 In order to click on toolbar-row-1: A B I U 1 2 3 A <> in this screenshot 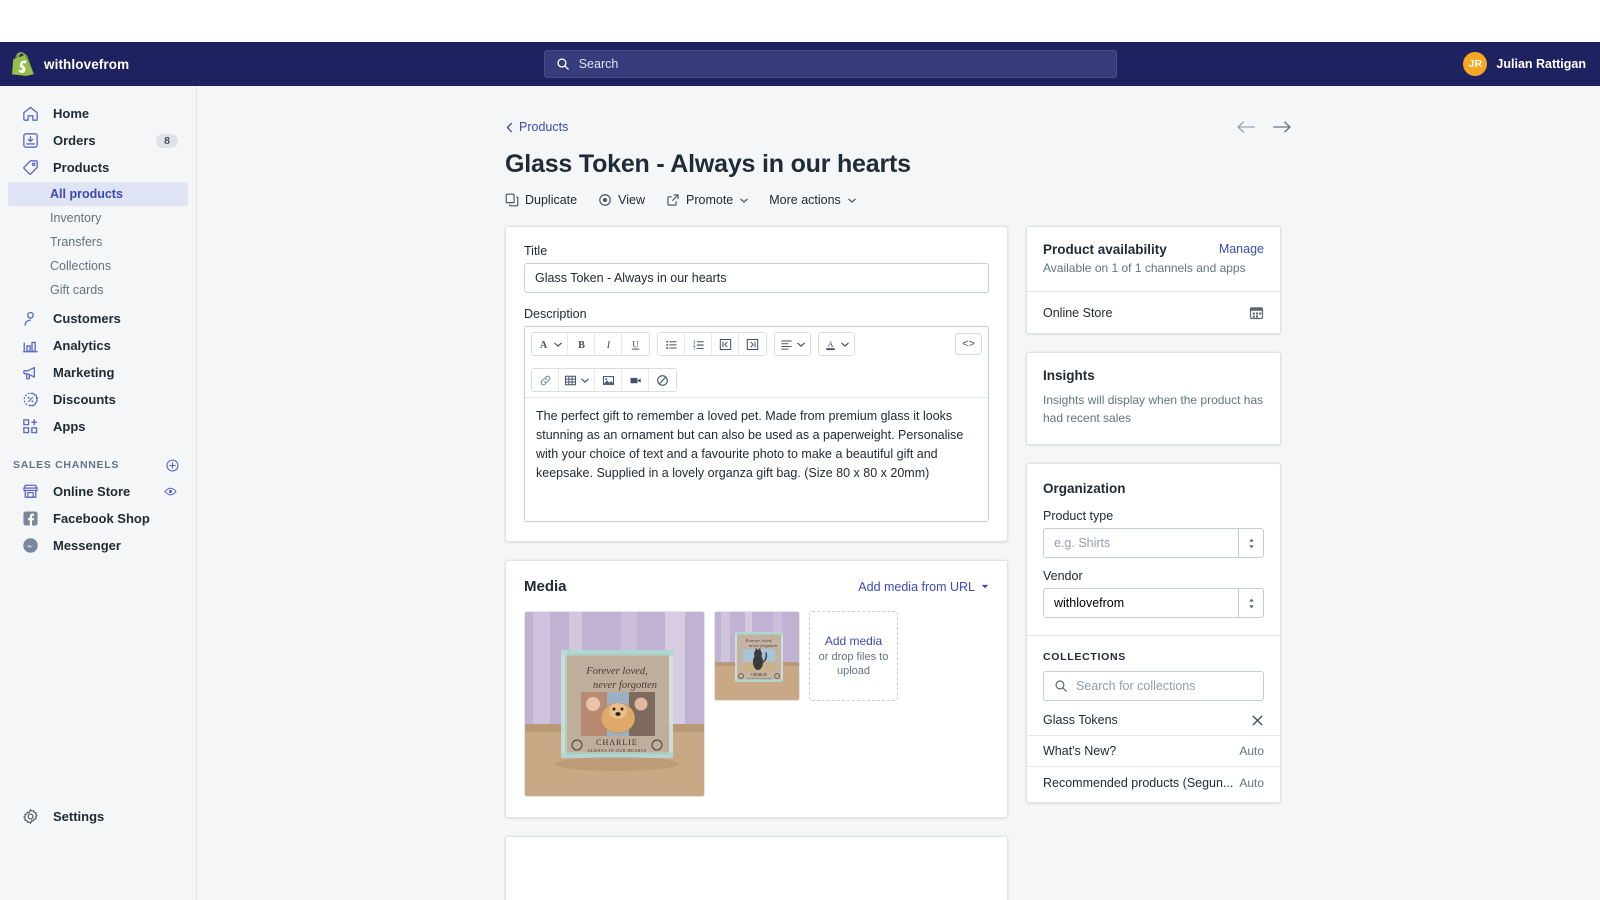, I will do `click(756, 346)`.